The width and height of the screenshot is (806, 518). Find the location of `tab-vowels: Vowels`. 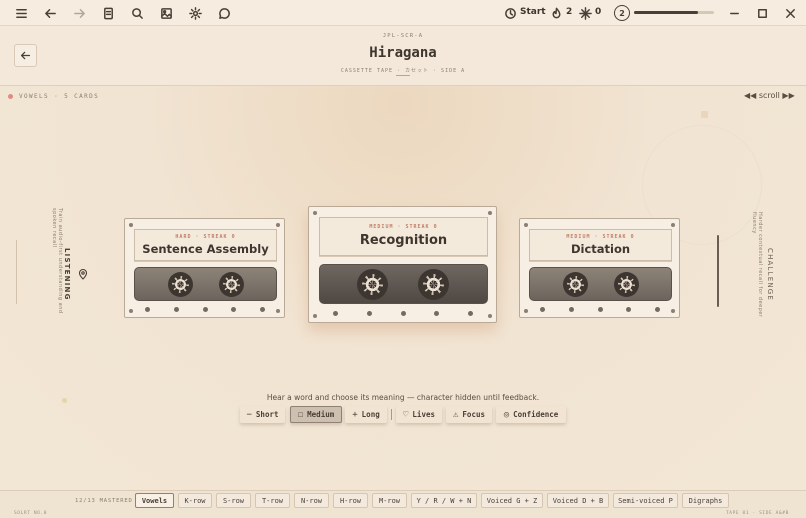

tab-vowels: Vowels is located at coordinates (154, 500).